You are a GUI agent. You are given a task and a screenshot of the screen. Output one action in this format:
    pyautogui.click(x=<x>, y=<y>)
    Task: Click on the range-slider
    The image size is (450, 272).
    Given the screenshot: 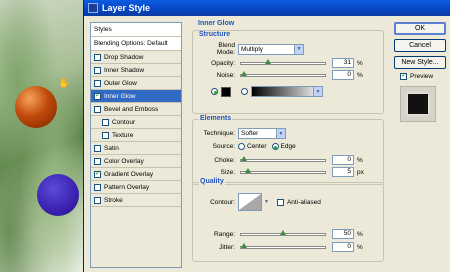 What is the action you would take?
    pyautogui.click(x=283, y=232)
    